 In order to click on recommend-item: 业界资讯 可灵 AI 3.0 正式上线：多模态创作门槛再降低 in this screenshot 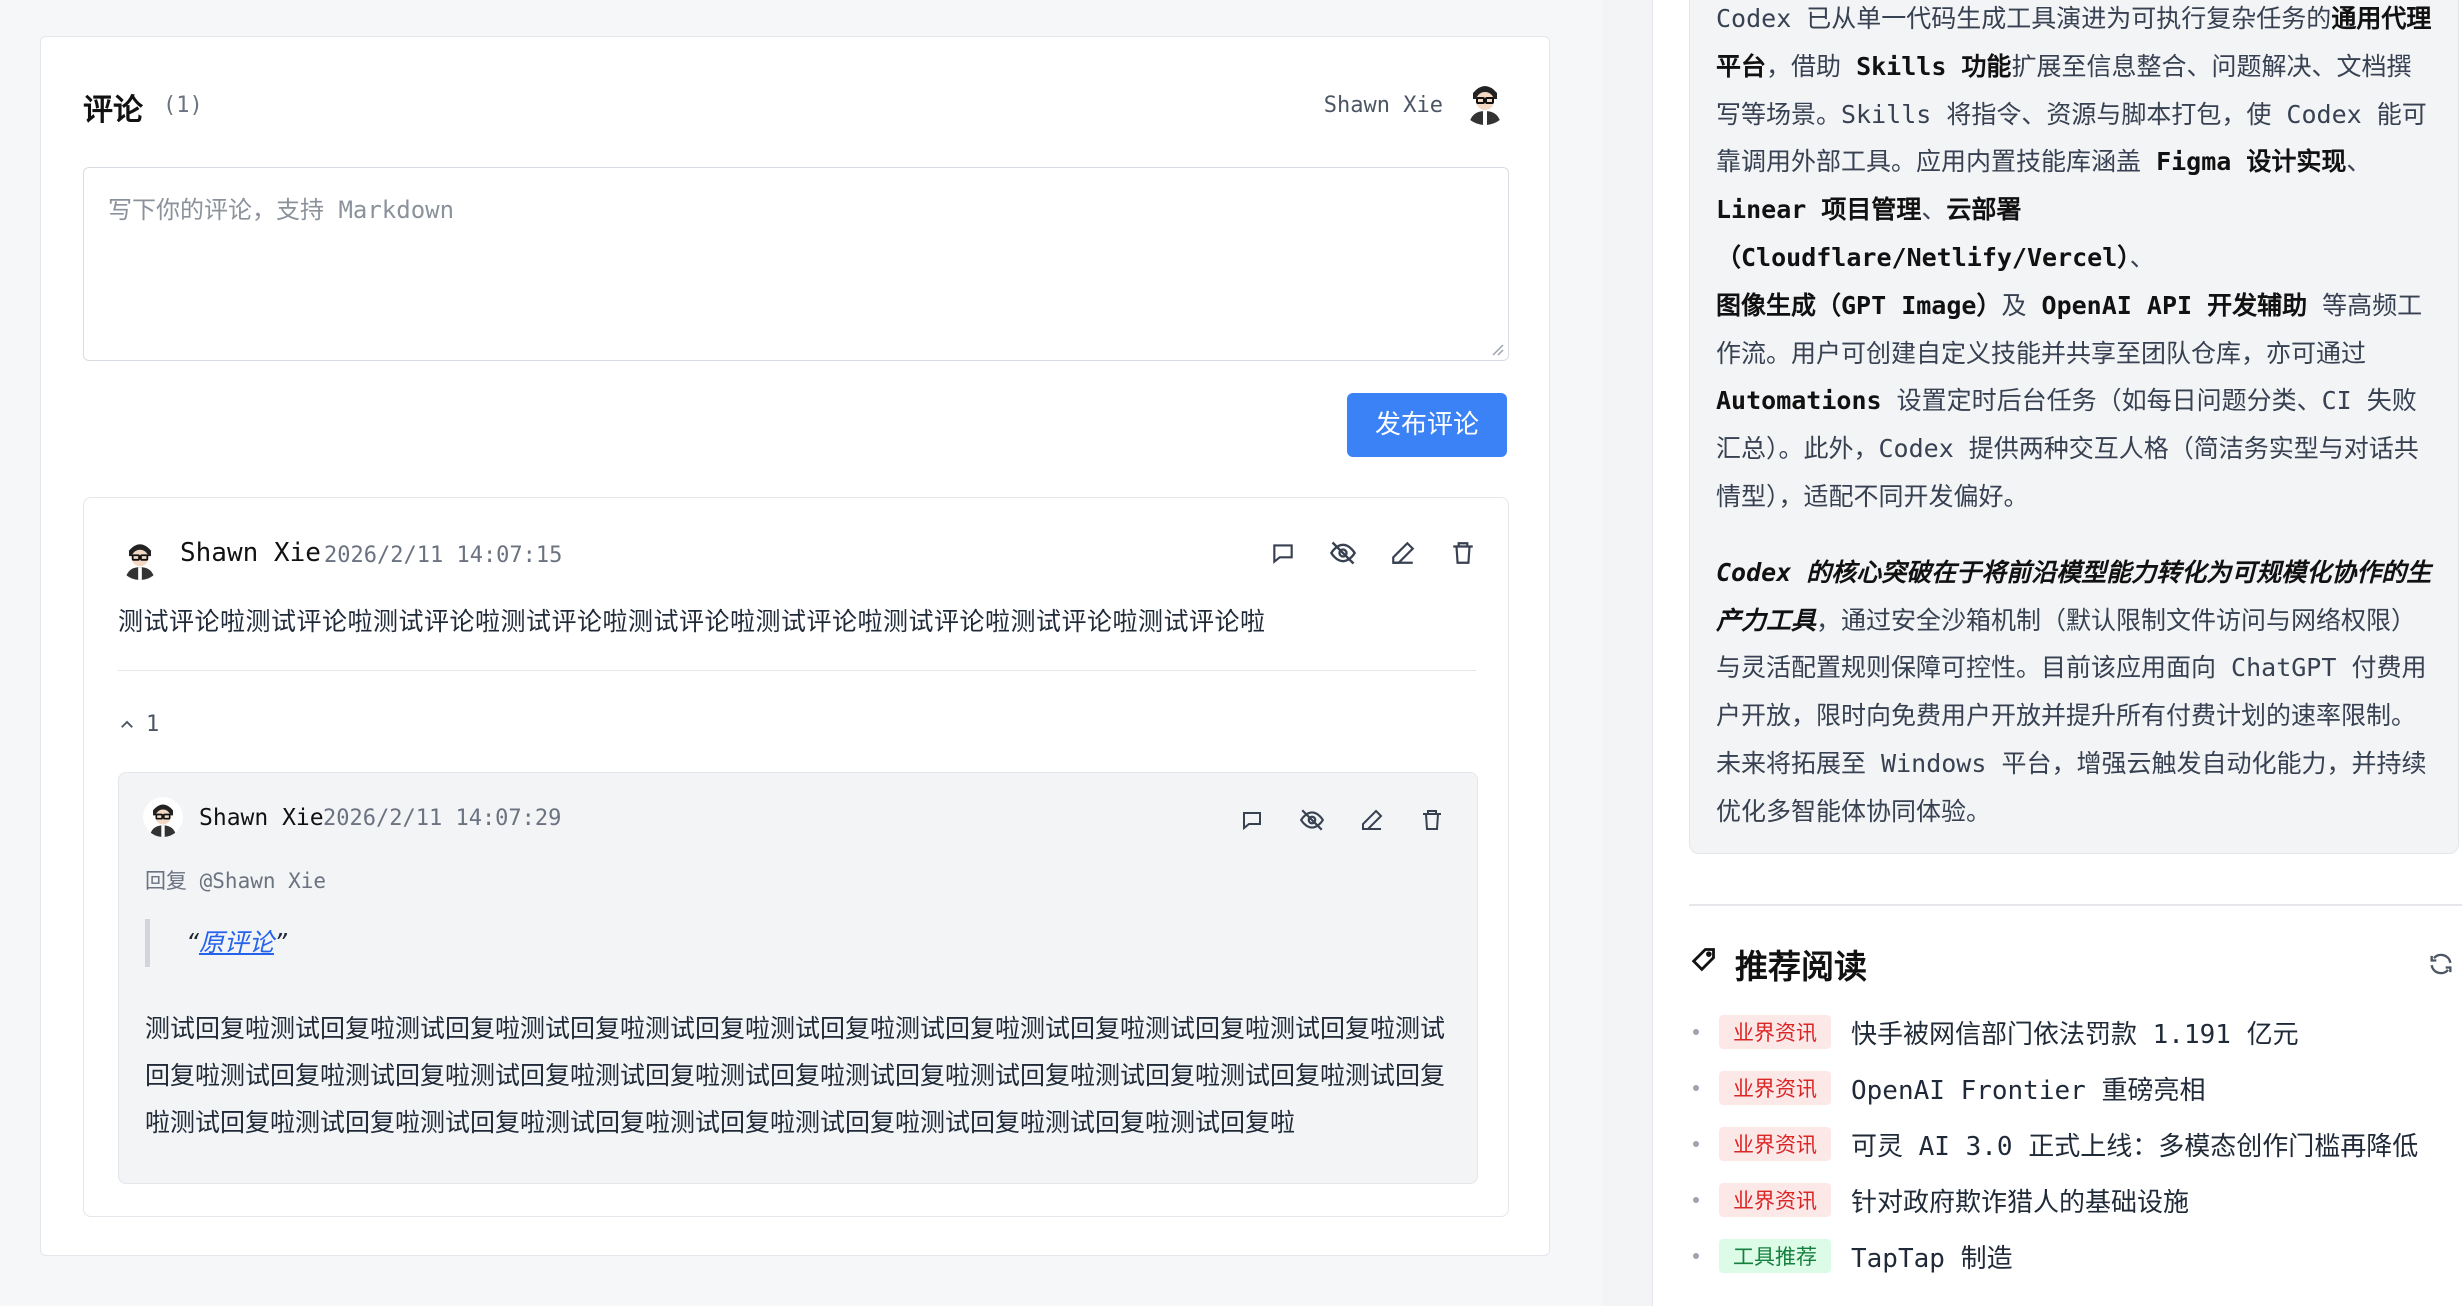, I will do `click(2074, 1144)`.